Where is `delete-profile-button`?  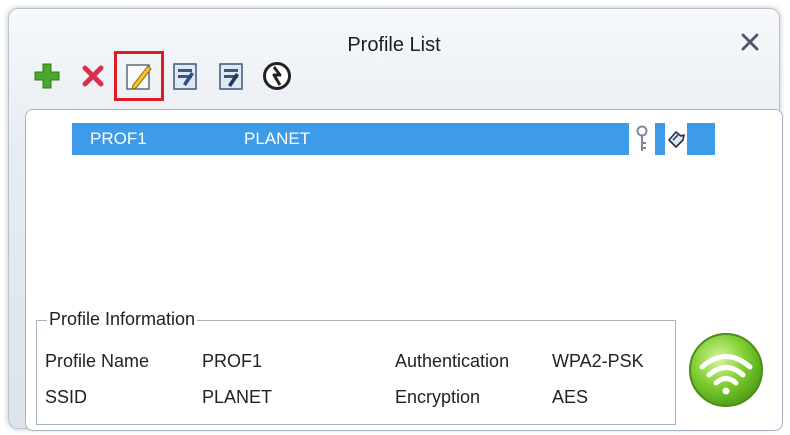
delete-profile-button is located at coordinates (93, 76).